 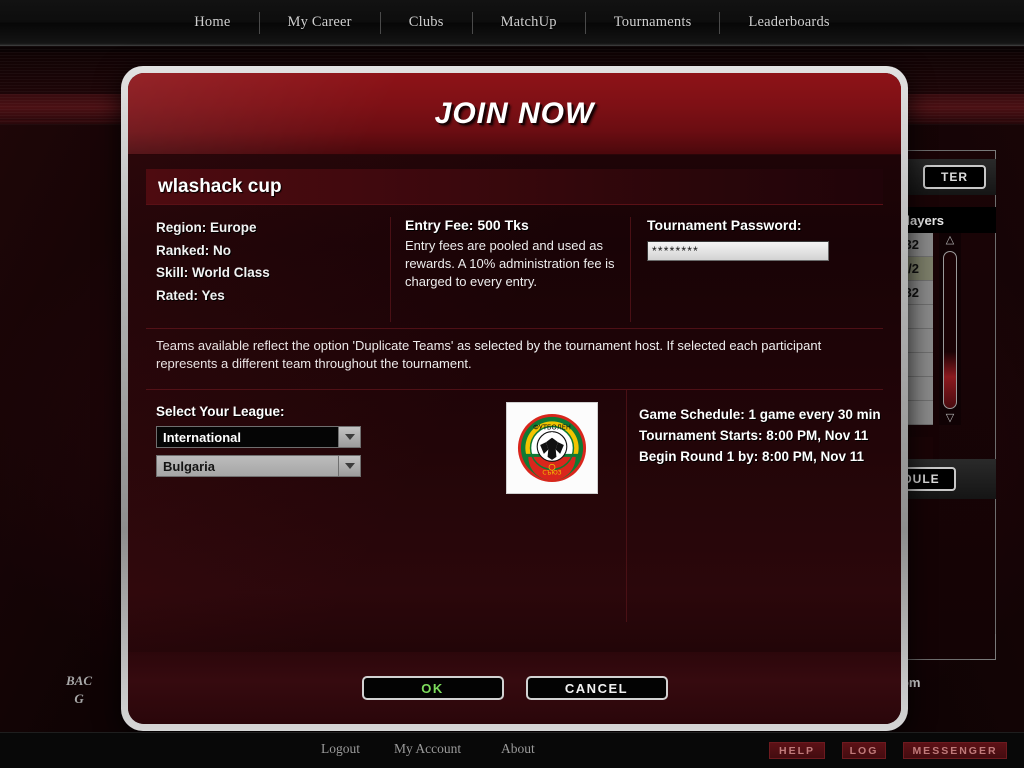 What do you see at coordinates (752, 456) in the screenshot?
I see `begin-round-line: Begin Round 1 by: 8:00 PM, Nov 11` at bounding box center [752, 456].